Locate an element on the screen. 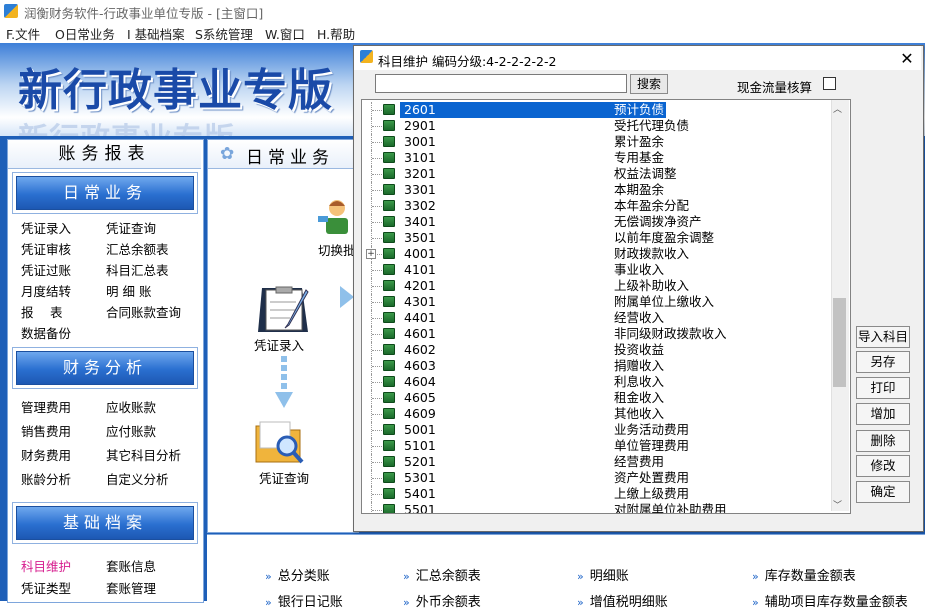 The image size is (925, 610). sidebar-item-admin-expense: 管理费用 is located at coordinates (46, 406).